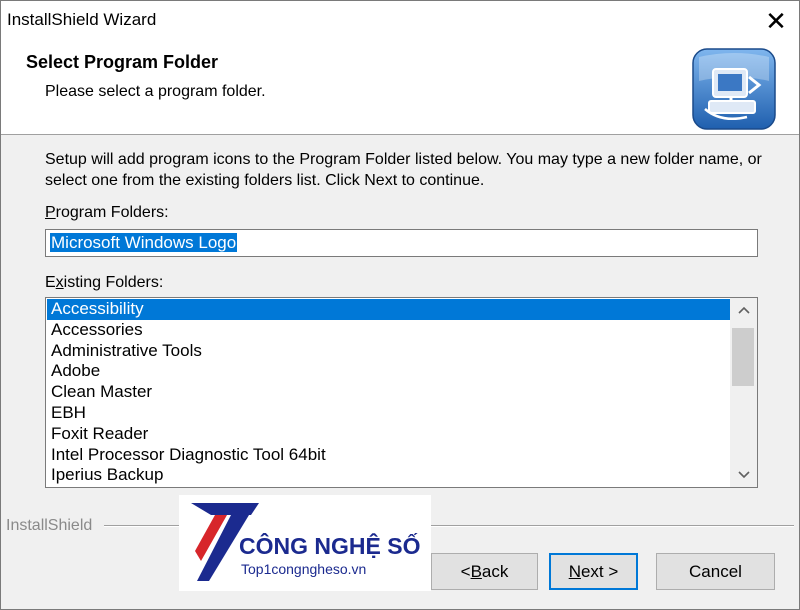 The image size is (800, 610). What do you see at coordinates (400, 21) in the screenshot?
I see `title-bar: InstallShield Wizard ✕` at bounding box center [400, 21].